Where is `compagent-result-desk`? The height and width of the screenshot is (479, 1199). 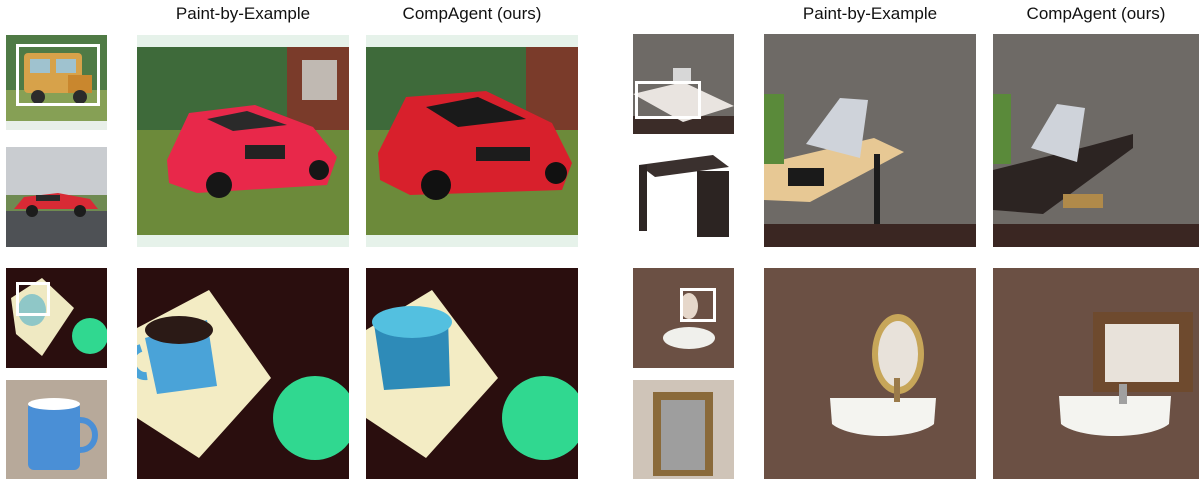
compagent-result-desk is located at coordinates (1096, 140).